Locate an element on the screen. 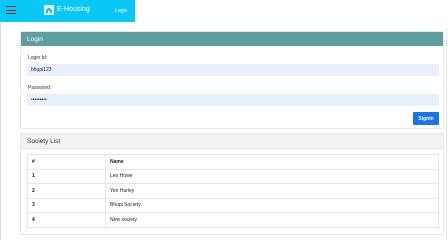 This screenshot has height=240, width=448. table-row: 1 Leo Howe is located at coordinates (233, 176).